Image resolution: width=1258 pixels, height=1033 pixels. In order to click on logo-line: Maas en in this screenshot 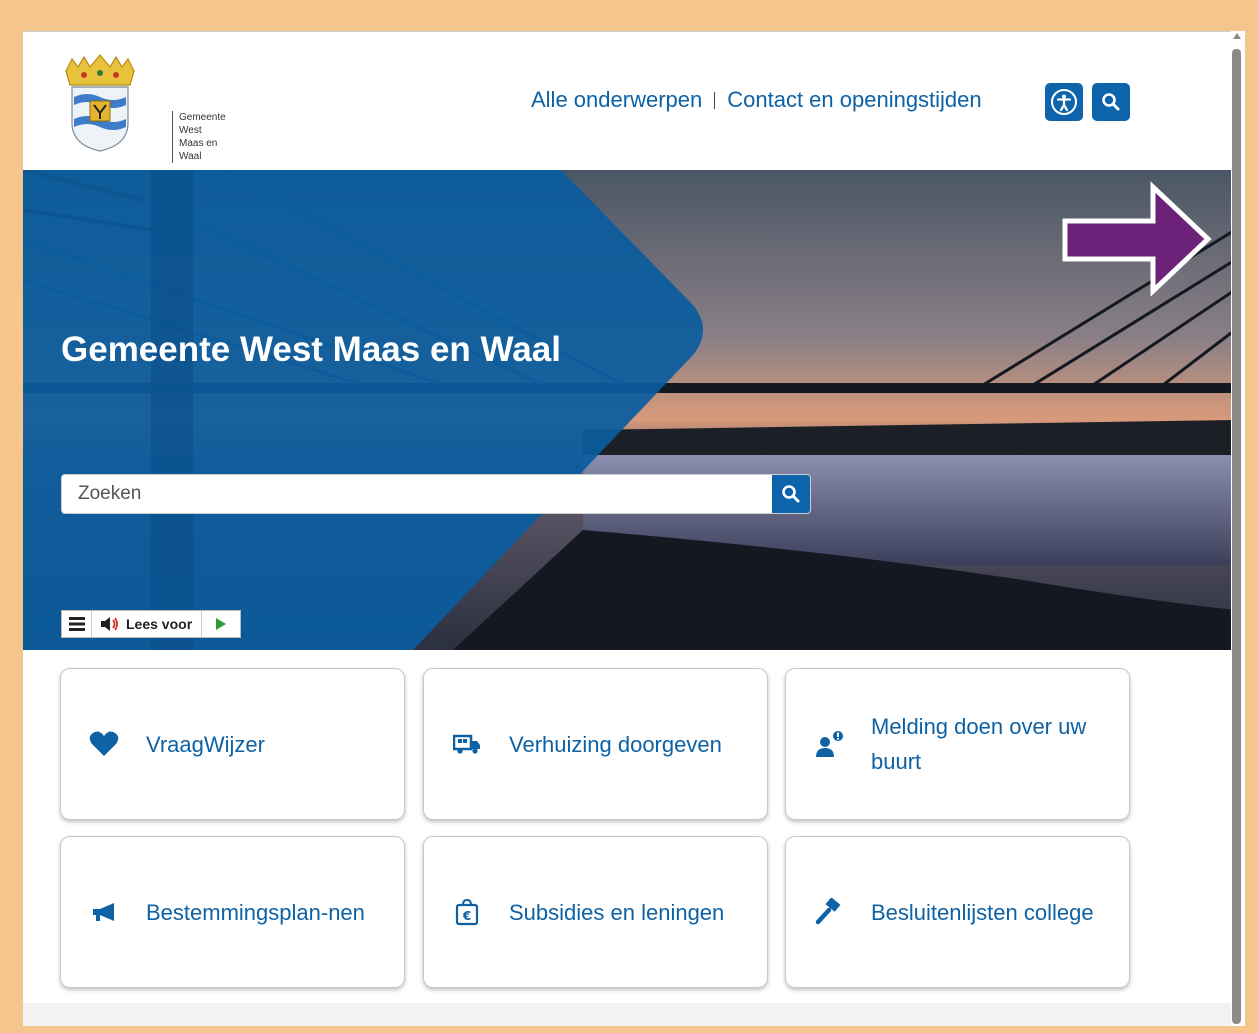, I will do `click(198, 143)`.